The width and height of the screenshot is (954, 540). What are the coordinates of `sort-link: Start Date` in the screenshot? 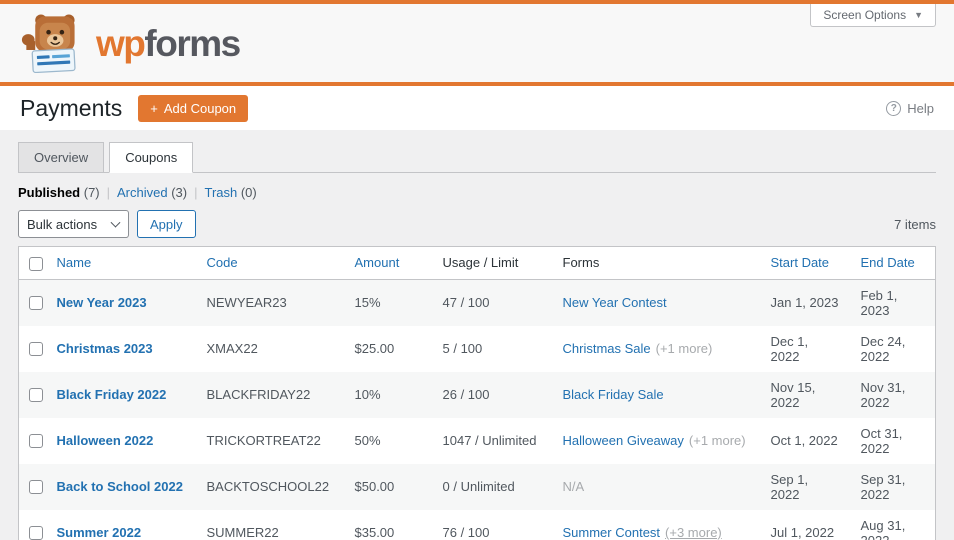 It's located at (800, 262).